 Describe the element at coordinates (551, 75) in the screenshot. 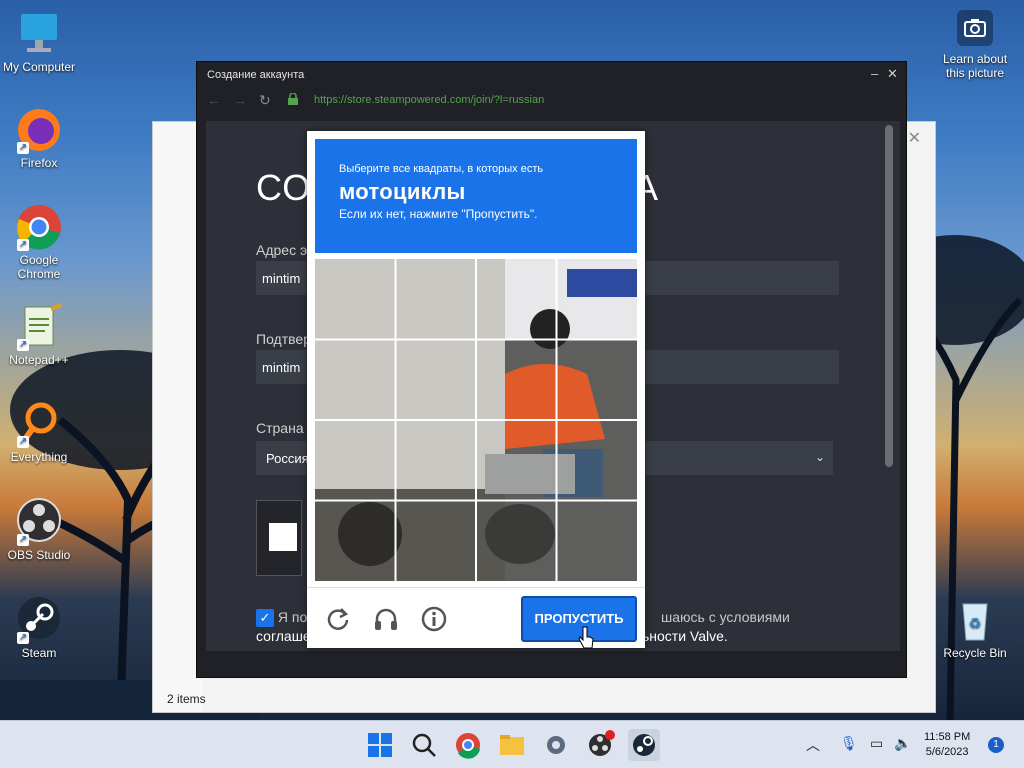

I see `steam-title-bar: Создание аккаунта – ✕` at that location.